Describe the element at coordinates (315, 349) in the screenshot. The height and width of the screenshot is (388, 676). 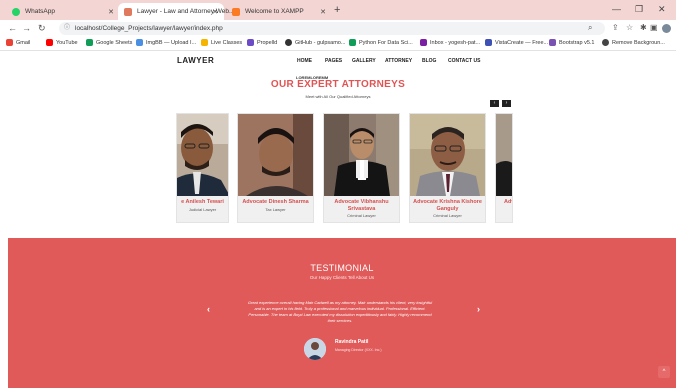
I see `client-avatar` at that location.